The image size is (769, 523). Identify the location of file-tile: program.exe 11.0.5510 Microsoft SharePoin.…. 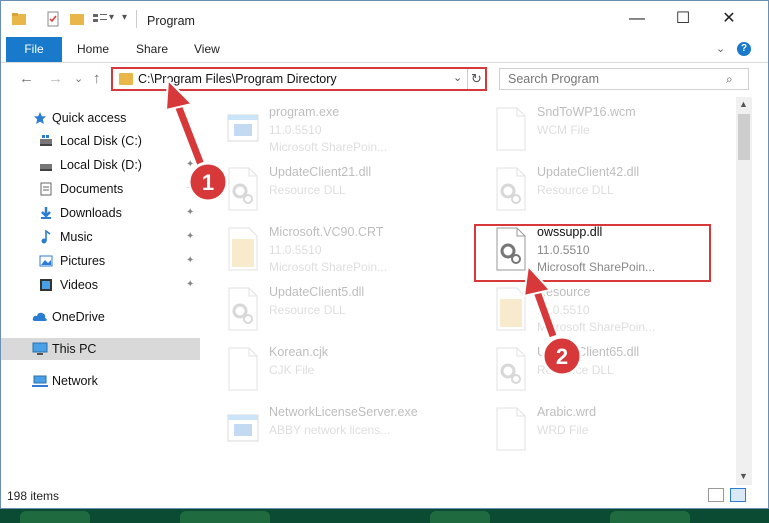
(323, 132).